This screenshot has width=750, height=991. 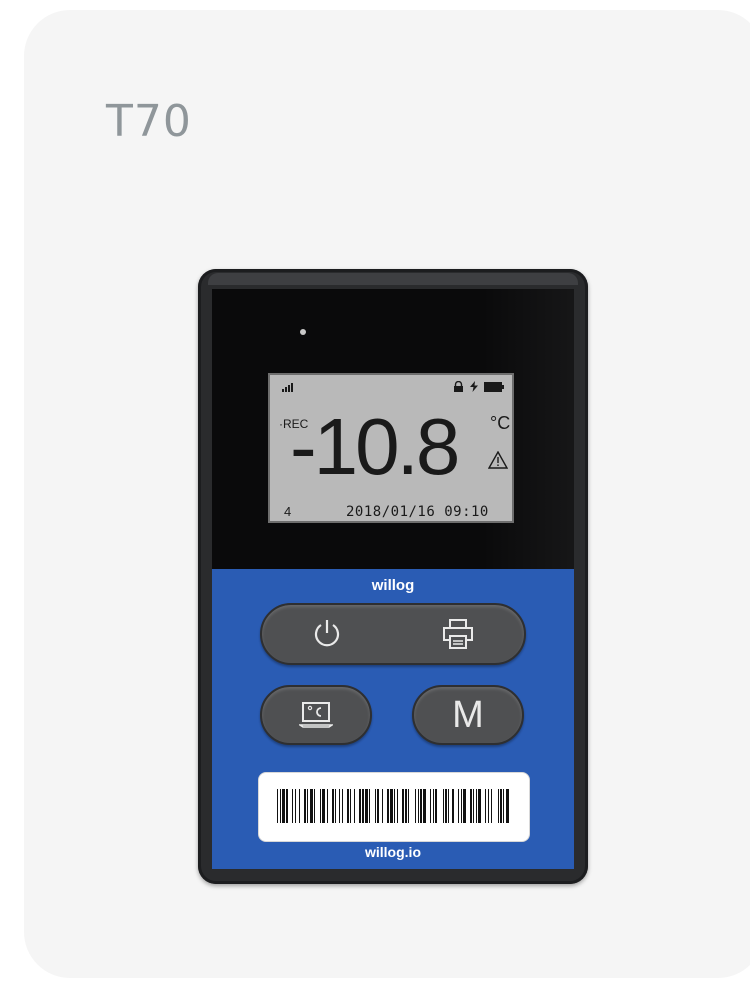 I want to click on brand-label: willog, so click(x=393, y=585).